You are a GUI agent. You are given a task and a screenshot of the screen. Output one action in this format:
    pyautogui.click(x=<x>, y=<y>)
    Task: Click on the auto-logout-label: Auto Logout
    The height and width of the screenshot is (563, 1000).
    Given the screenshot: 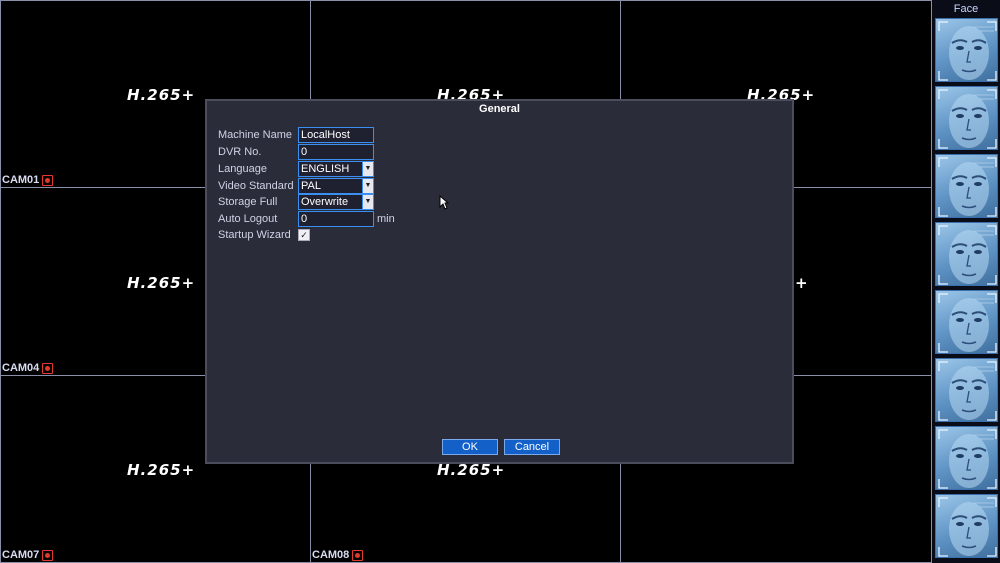 What is the action you would take?
    pyautogui.click(x=248, y=219)
    